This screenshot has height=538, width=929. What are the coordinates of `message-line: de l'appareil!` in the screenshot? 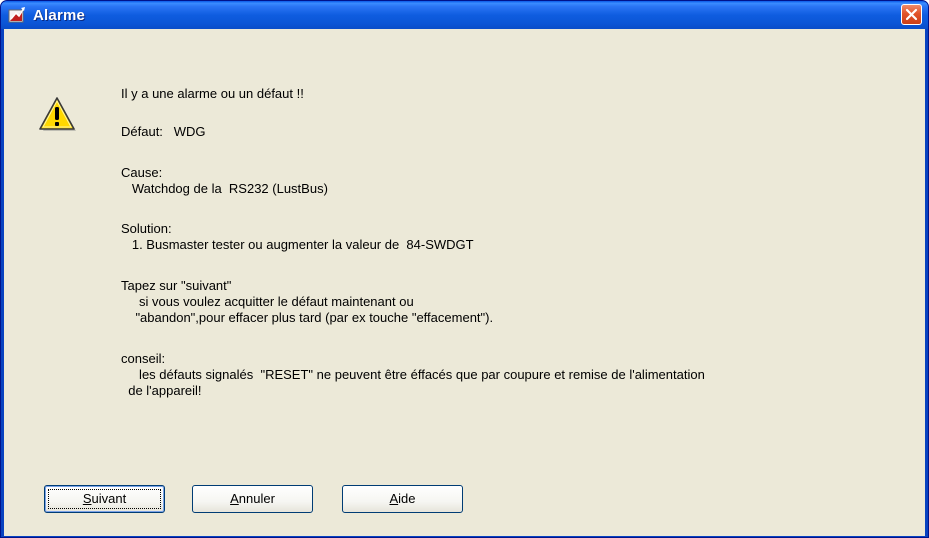 It's located at (161, 390).